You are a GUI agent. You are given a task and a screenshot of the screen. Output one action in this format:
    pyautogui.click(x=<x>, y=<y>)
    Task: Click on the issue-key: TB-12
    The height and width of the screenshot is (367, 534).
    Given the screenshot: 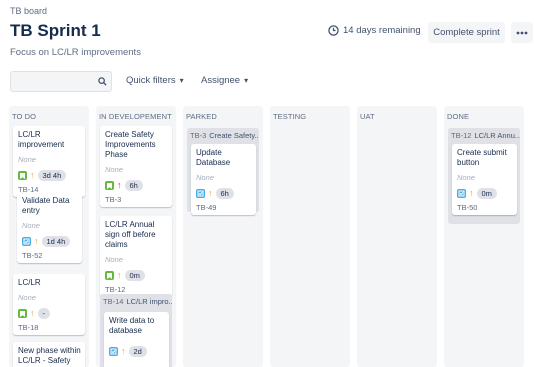 What is the action you would take?
    pyautogui.click(x=136, y=289)
    